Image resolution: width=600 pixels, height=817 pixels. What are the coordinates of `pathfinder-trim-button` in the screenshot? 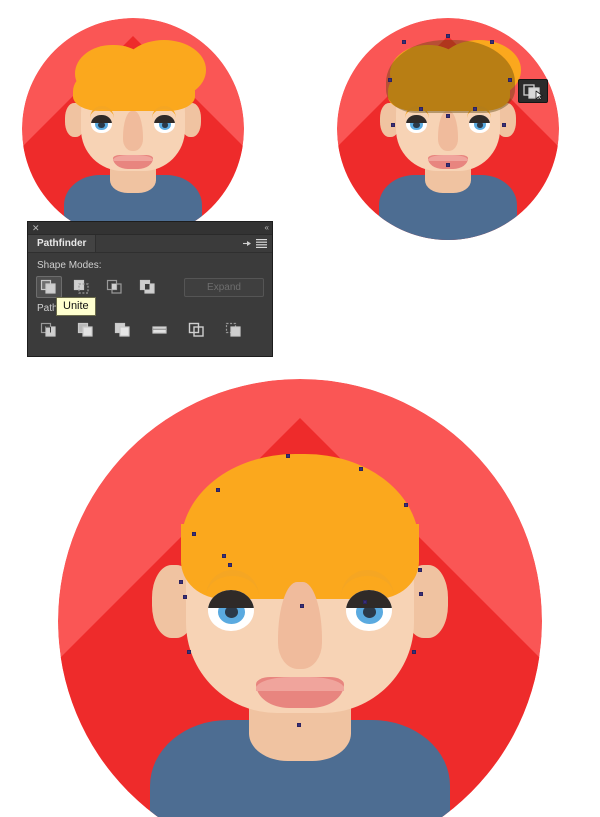 It's located at (86, 330).